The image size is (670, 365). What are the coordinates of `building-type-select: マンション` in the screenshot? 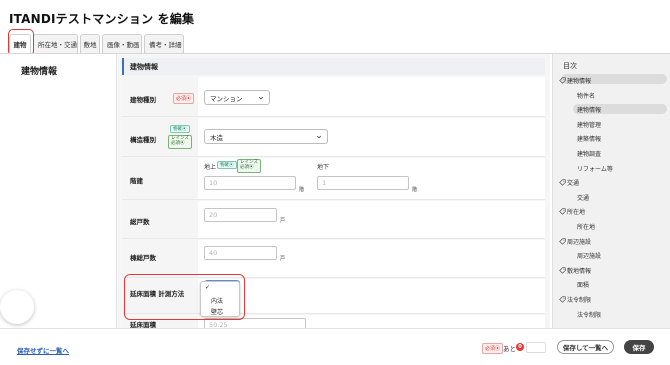 It's located at (237, 97).